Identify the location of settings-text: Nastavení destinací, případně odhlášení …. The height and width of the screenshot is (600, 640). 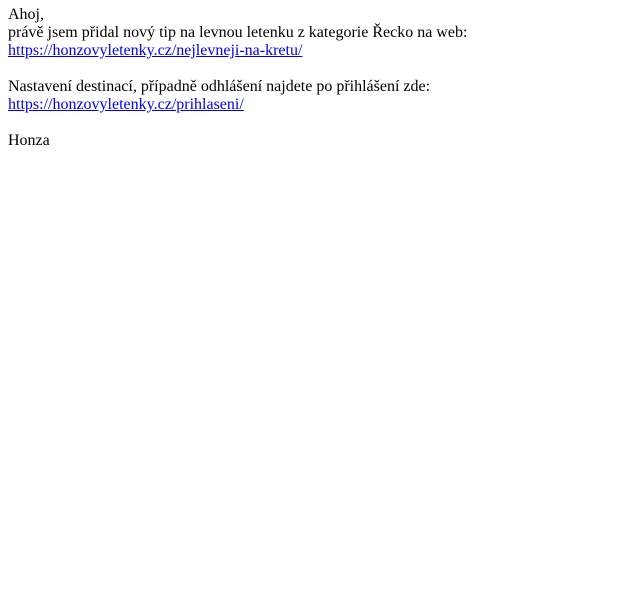
(219, 86).